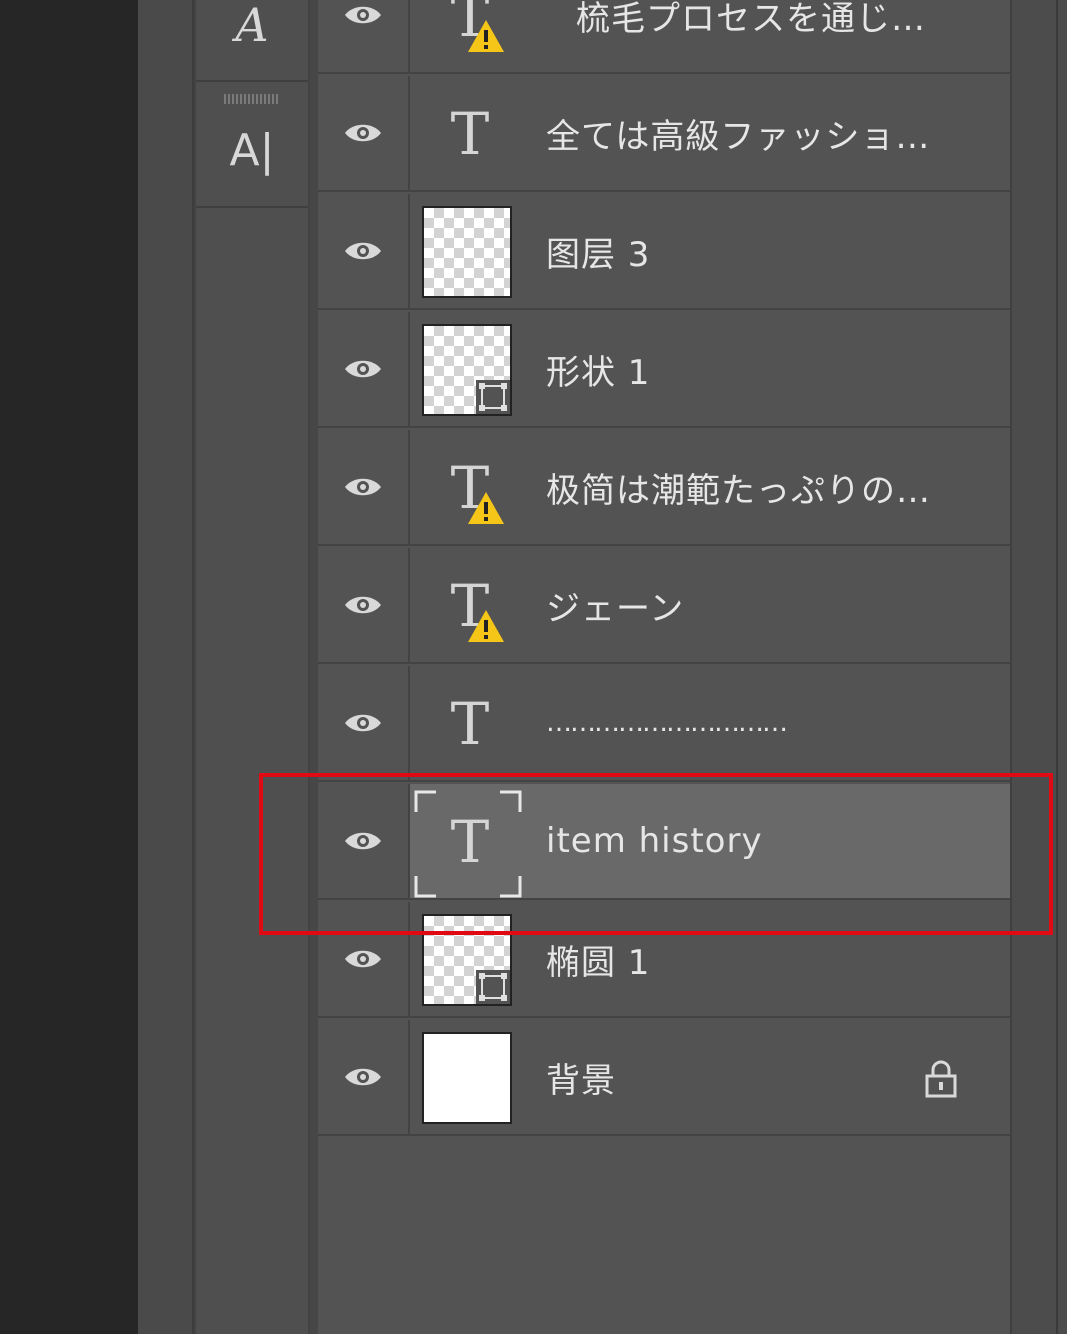 The width and height of the screenshot is (1067, 1334). I want to click on paragraph-style-glyph: A|, so click(252, 150).